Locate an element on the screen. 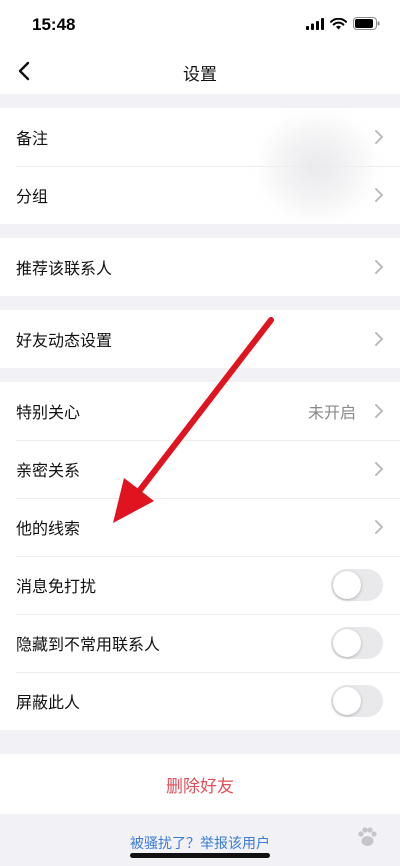 This screenshot has width=400, height=866. row-label: 推荐该联系人 is located at coordinates (64, 268).